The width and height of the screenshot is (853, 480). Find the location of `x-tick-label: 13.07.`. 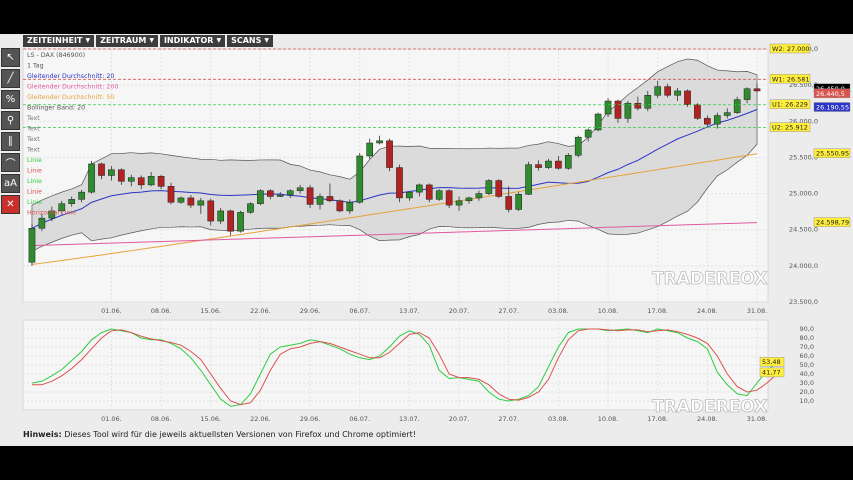

x-tick-label: 13.07. is located at coordinates (409, 311).